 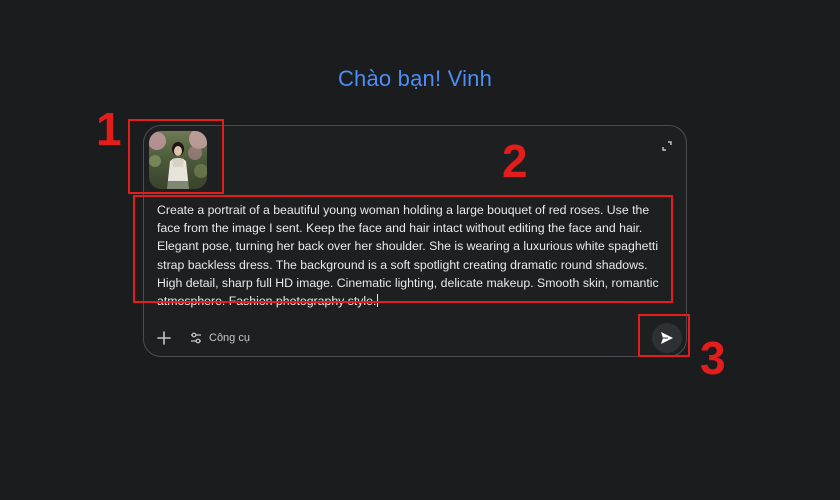 I want to click on annotation-box-prompt, so click(x=403, y=249).